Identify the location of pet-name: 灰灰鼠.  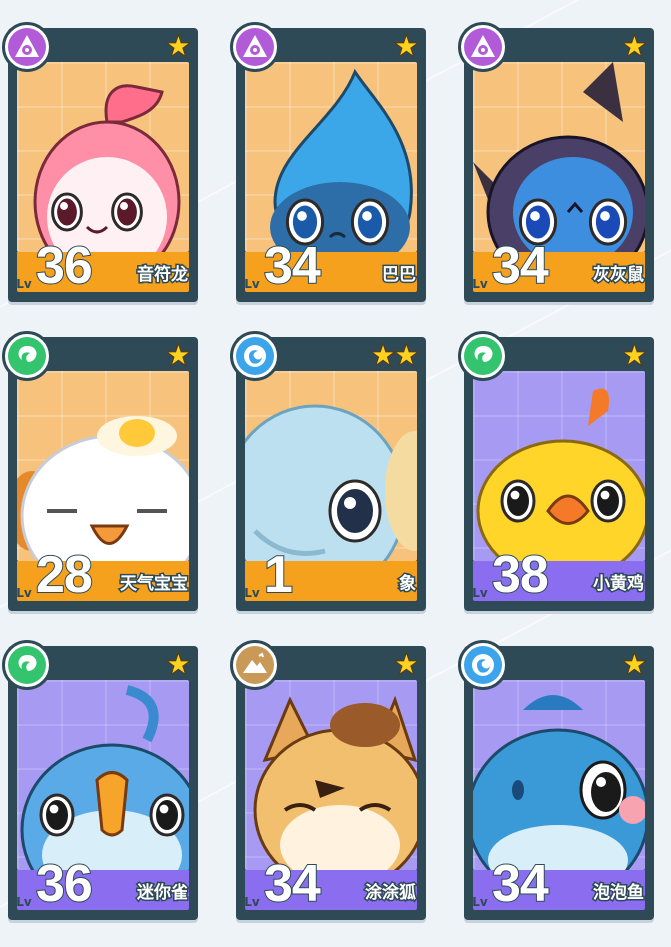
(619, 275).